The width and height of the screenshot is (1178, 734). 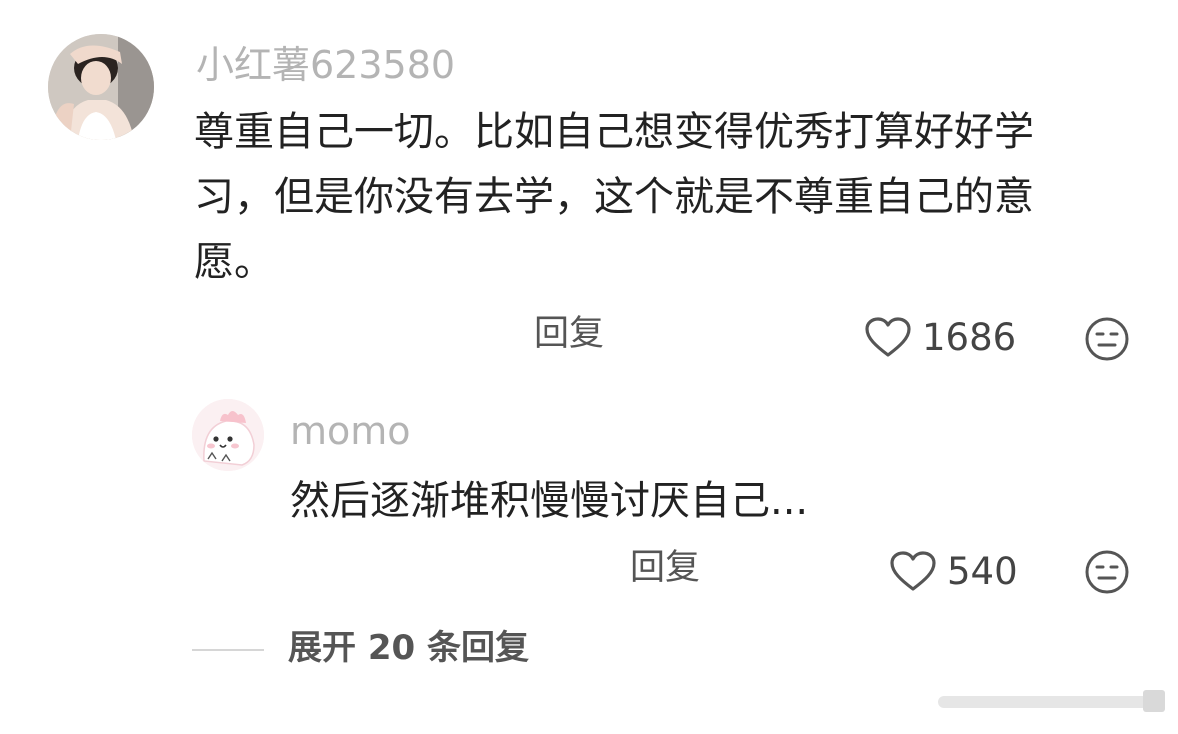 What do you see at coordinates (1051, 701) in the screenshot?
I see `watermark-icon` at bounding box center [1051, 701].